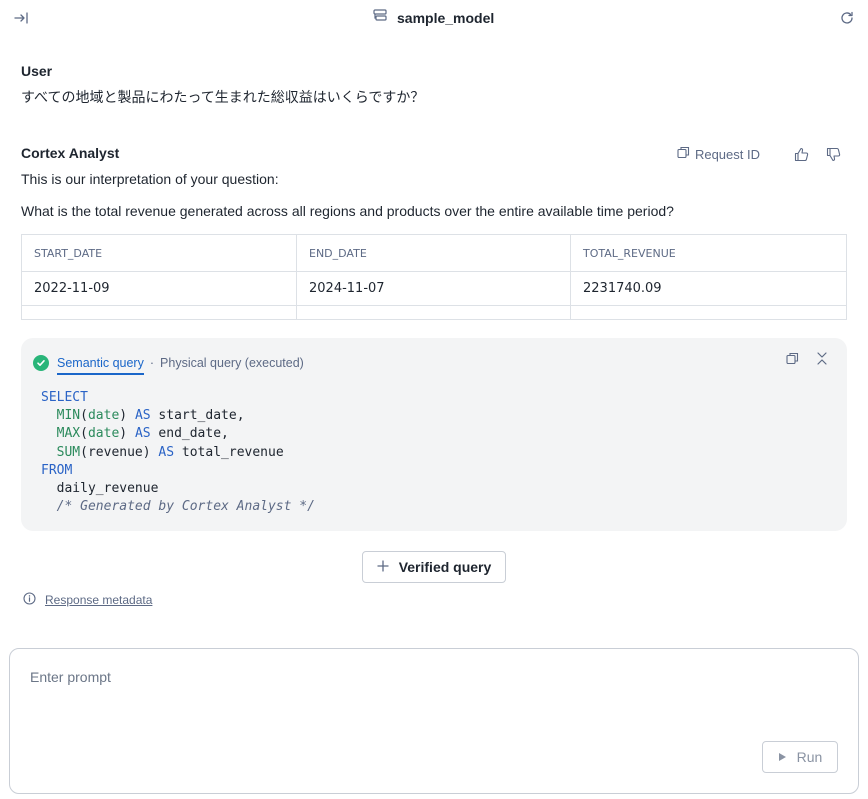  Describe the element at coordinates (159, 253) in the screenshot. I see `column-header: START_DATE` at that location.